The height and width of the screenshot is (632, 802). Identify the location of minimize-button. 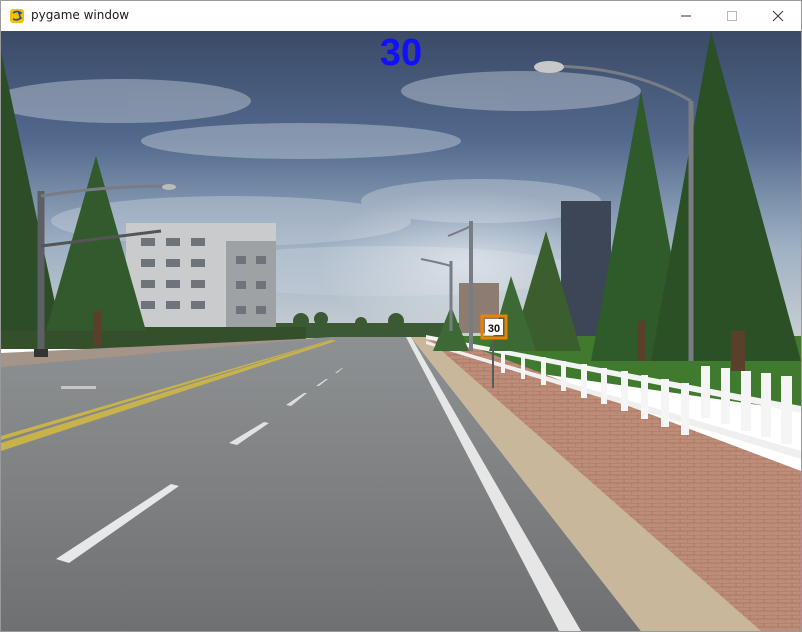
(686, 16).